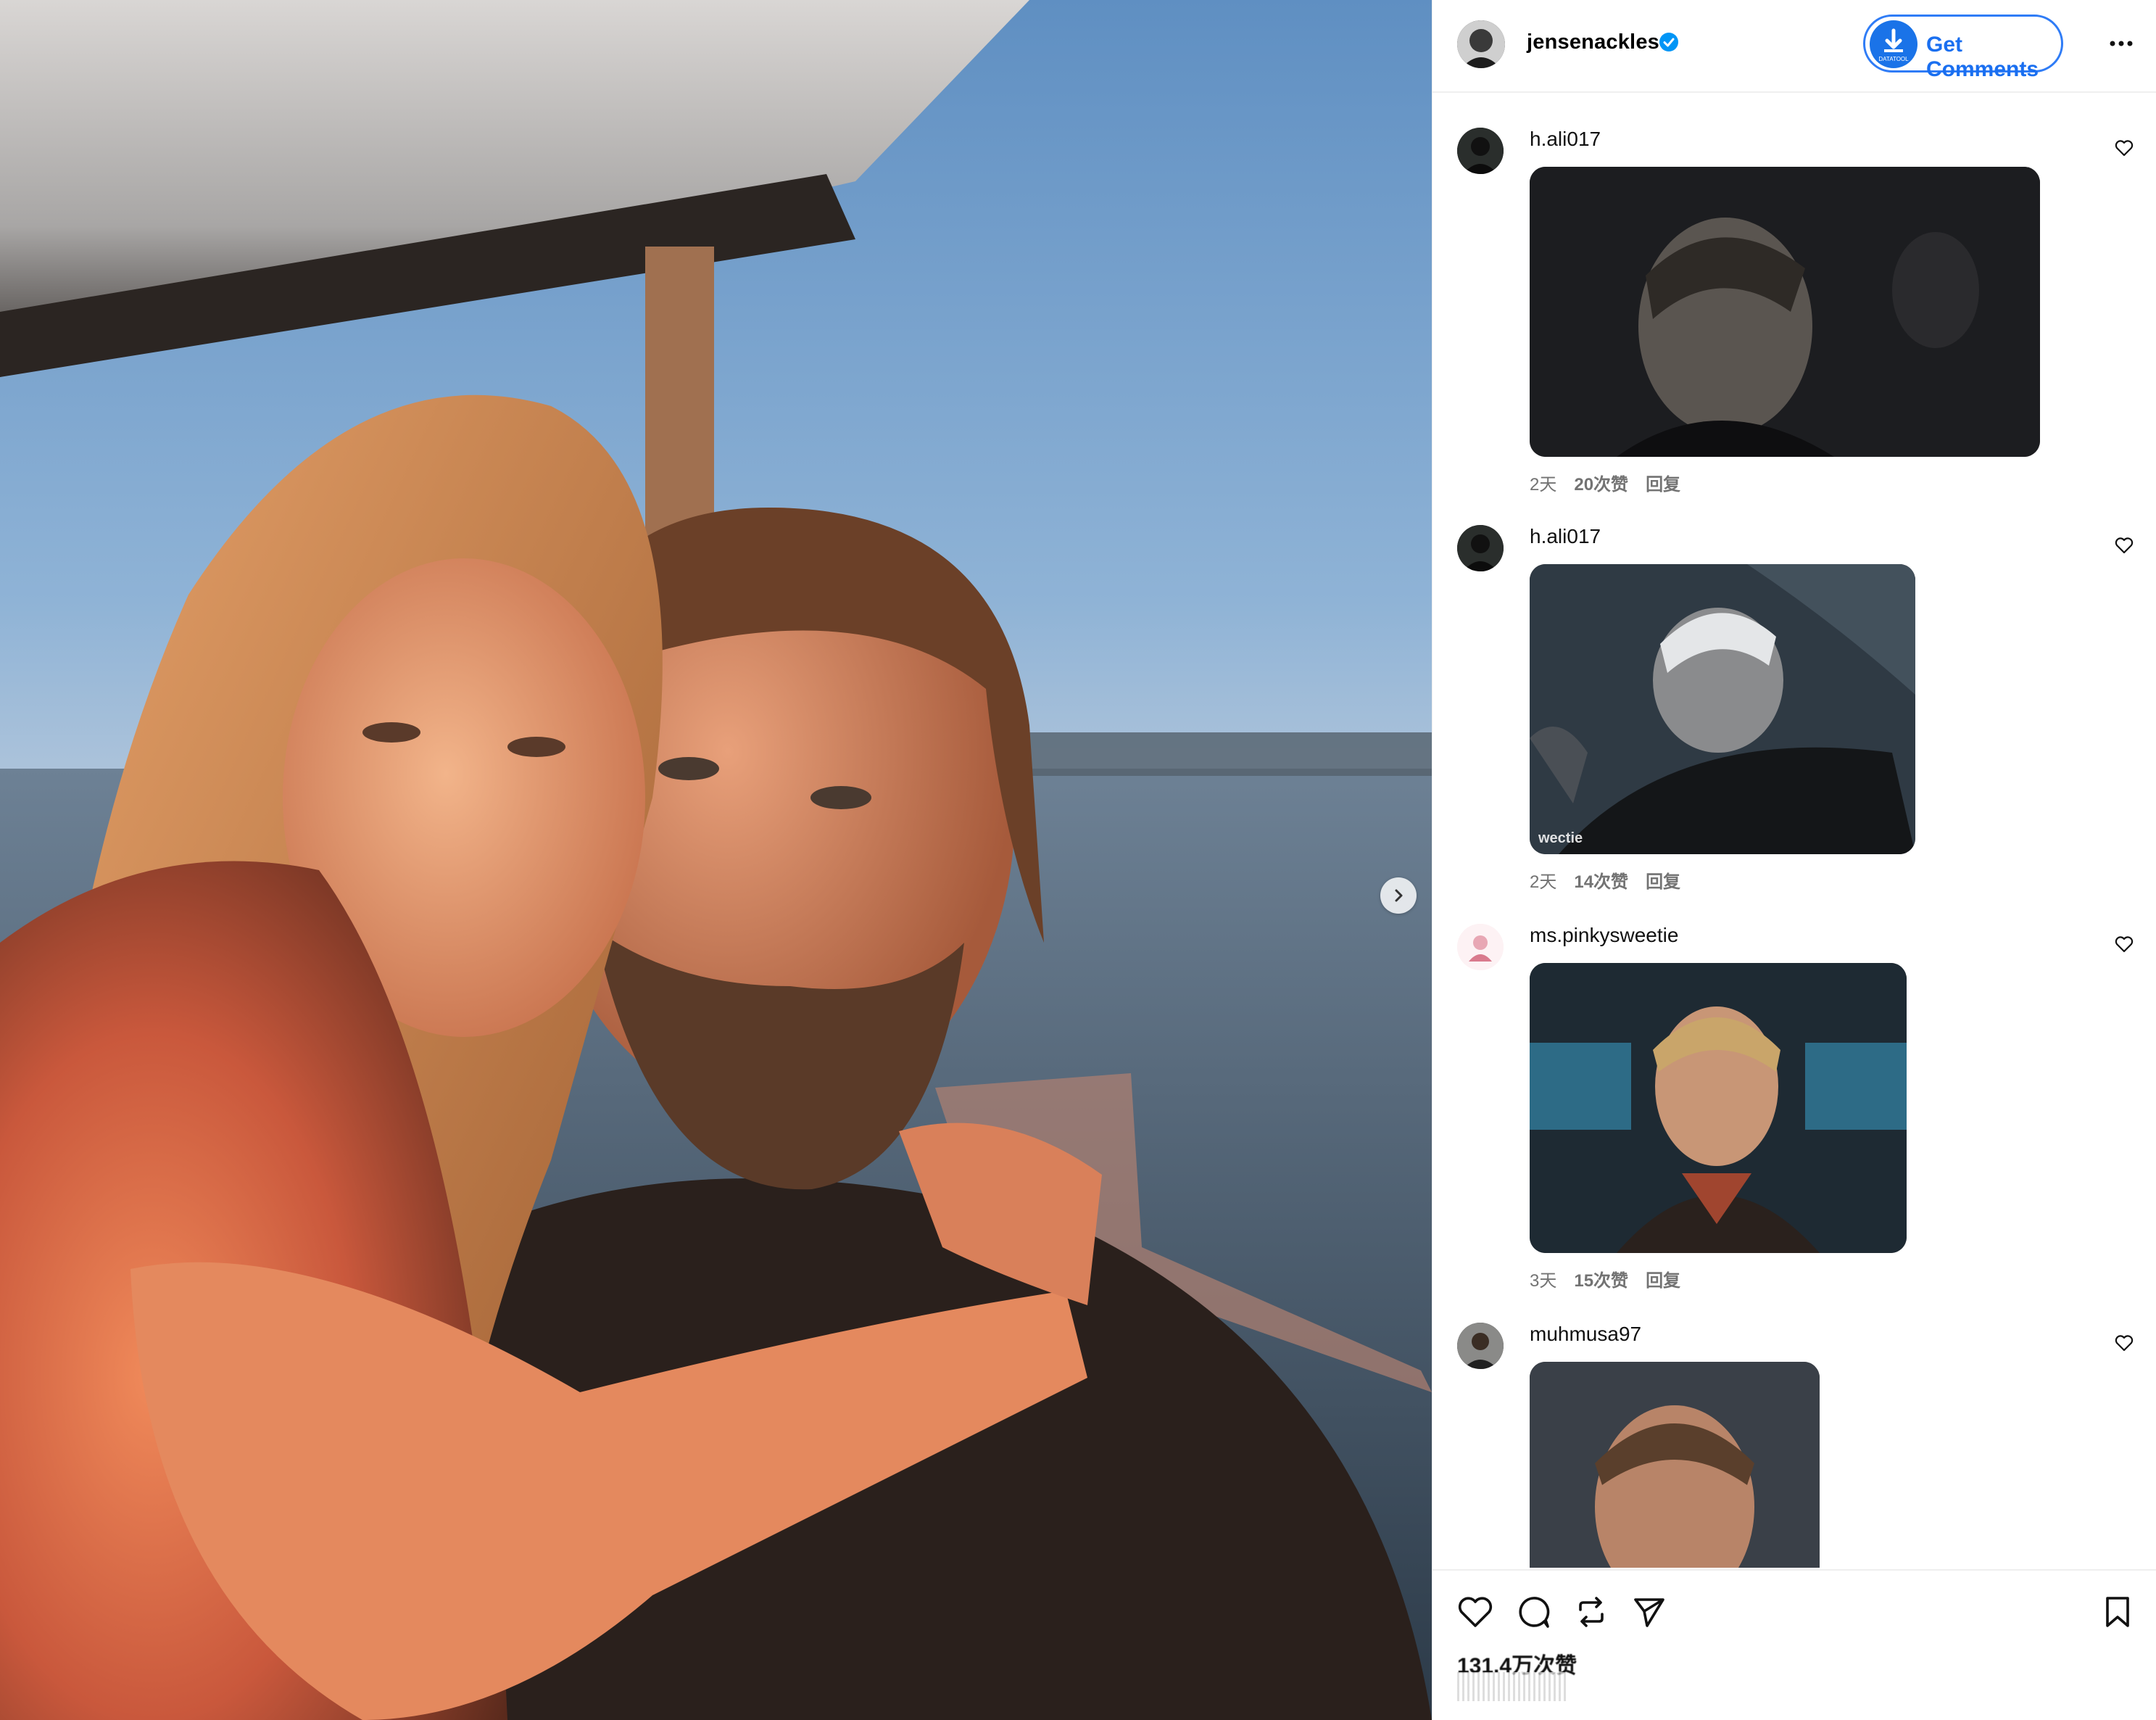 This screenshot has height=1720, width=2156. What do you see at coordinates (1893, 44) in the screenshot?
I see `download-icon: DATATOOL` at bounding box center [1893, 44].